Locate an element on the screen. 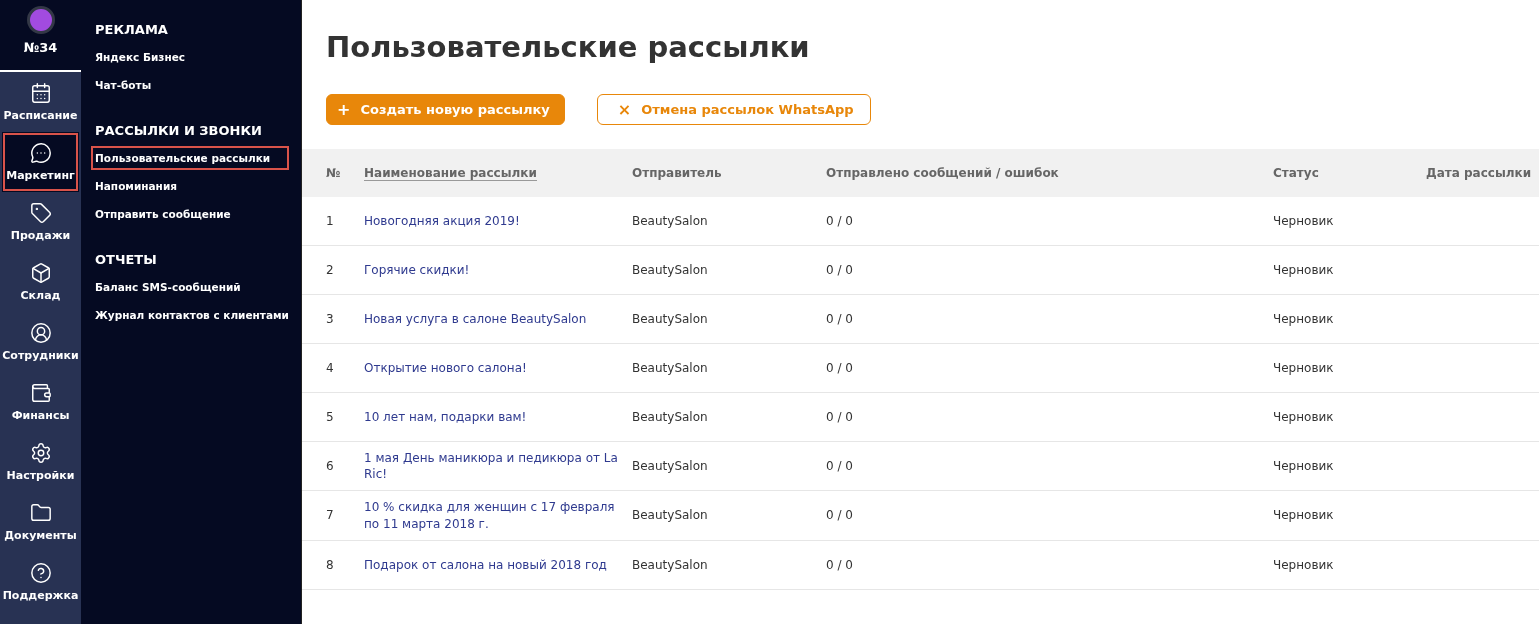  nav-label: Финансы is located at coordinates (40, 415).